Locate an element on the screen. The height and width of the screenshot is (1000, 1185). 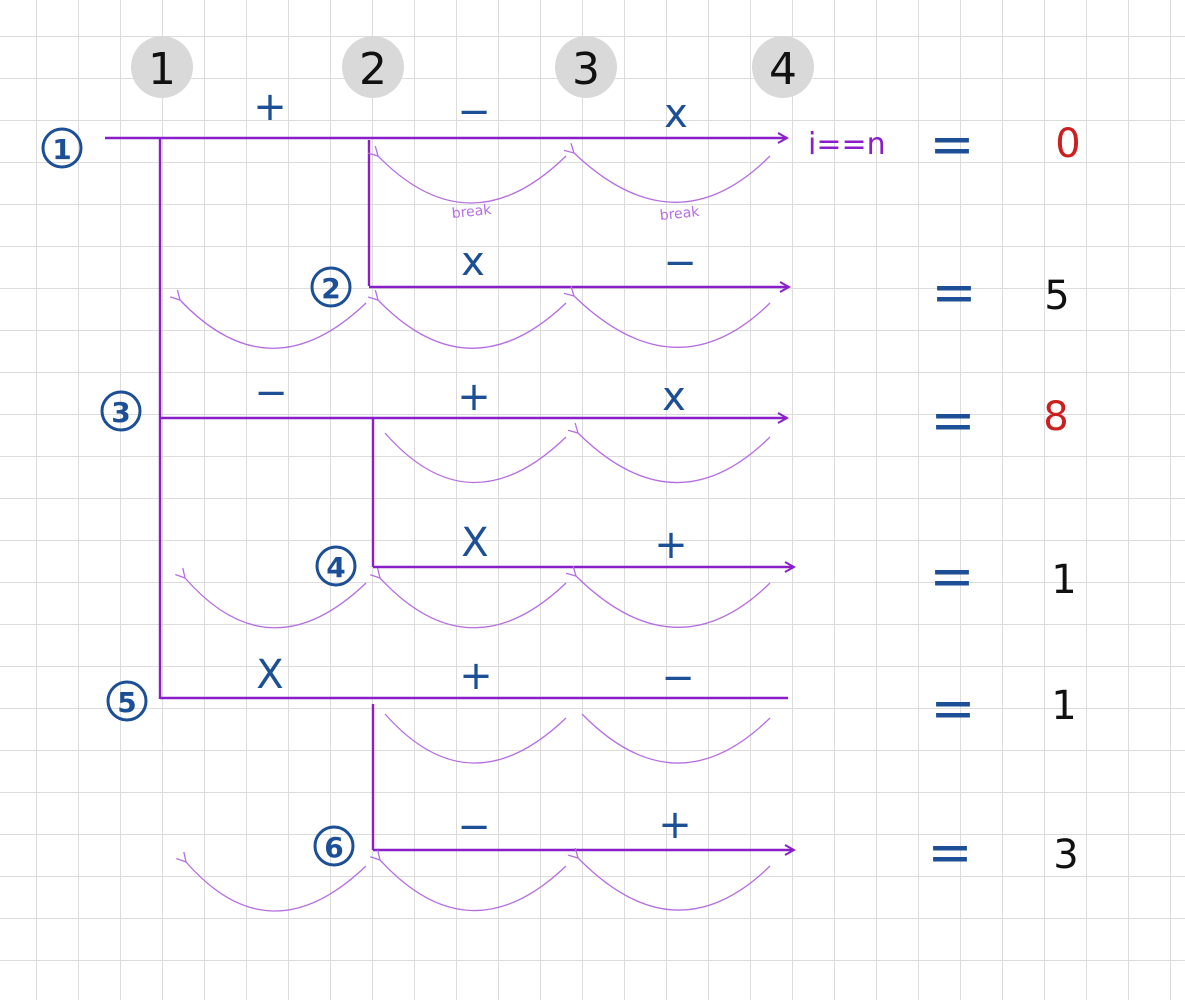
column-badge-2: 2 is located at coordinates (373, 67).